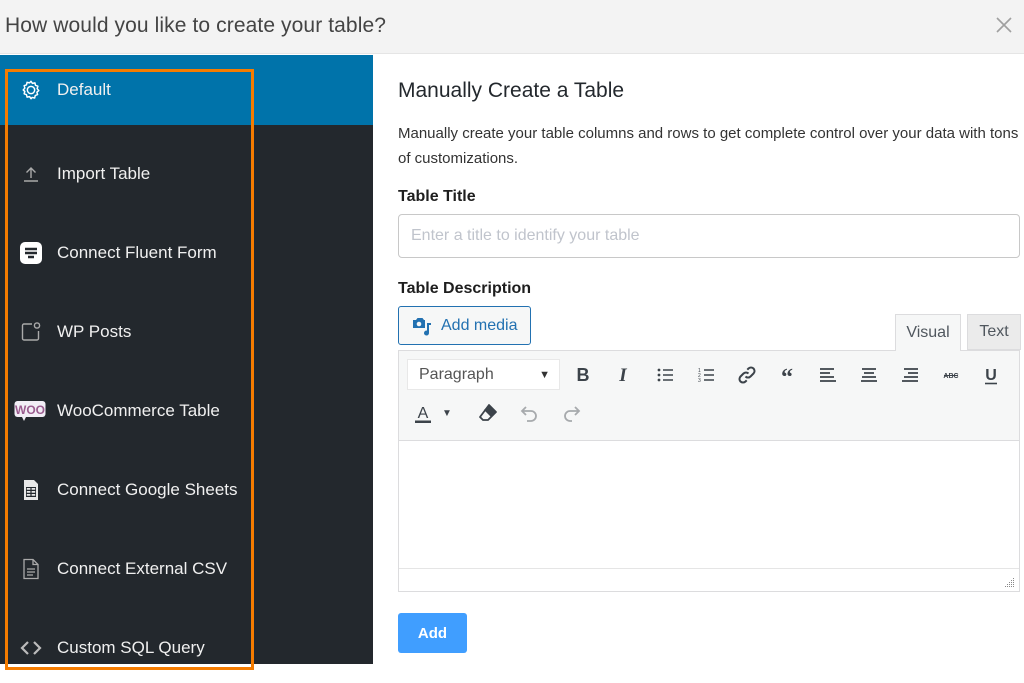  What do you see at coordinates (186, 332) in the screenshot?
I see `sidebar-item-wp-posts: WP Posts` at bounding box center [186, 332].